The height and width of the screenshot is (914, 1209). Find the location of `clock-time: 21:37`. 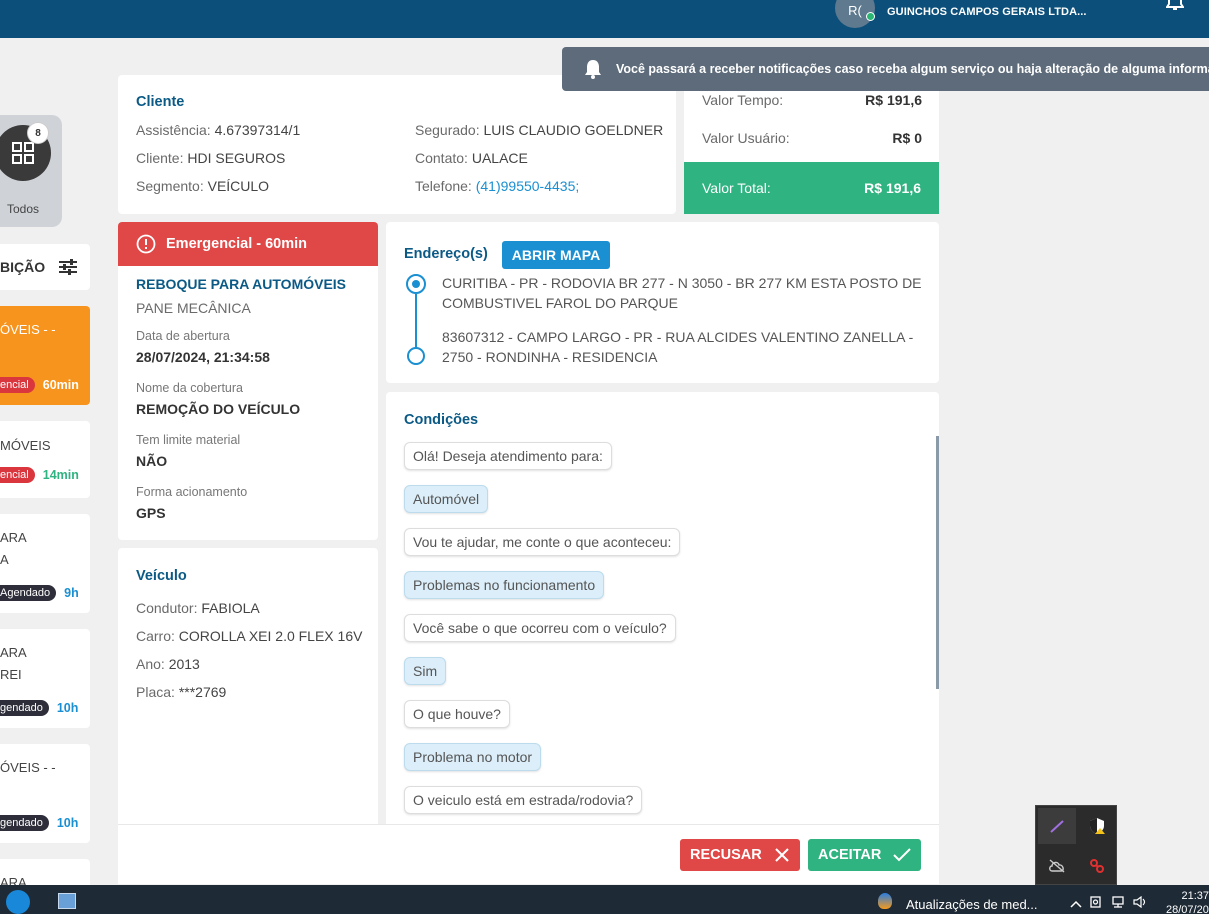

clock-time: 21:37 is located at coordinates (1195, 896).